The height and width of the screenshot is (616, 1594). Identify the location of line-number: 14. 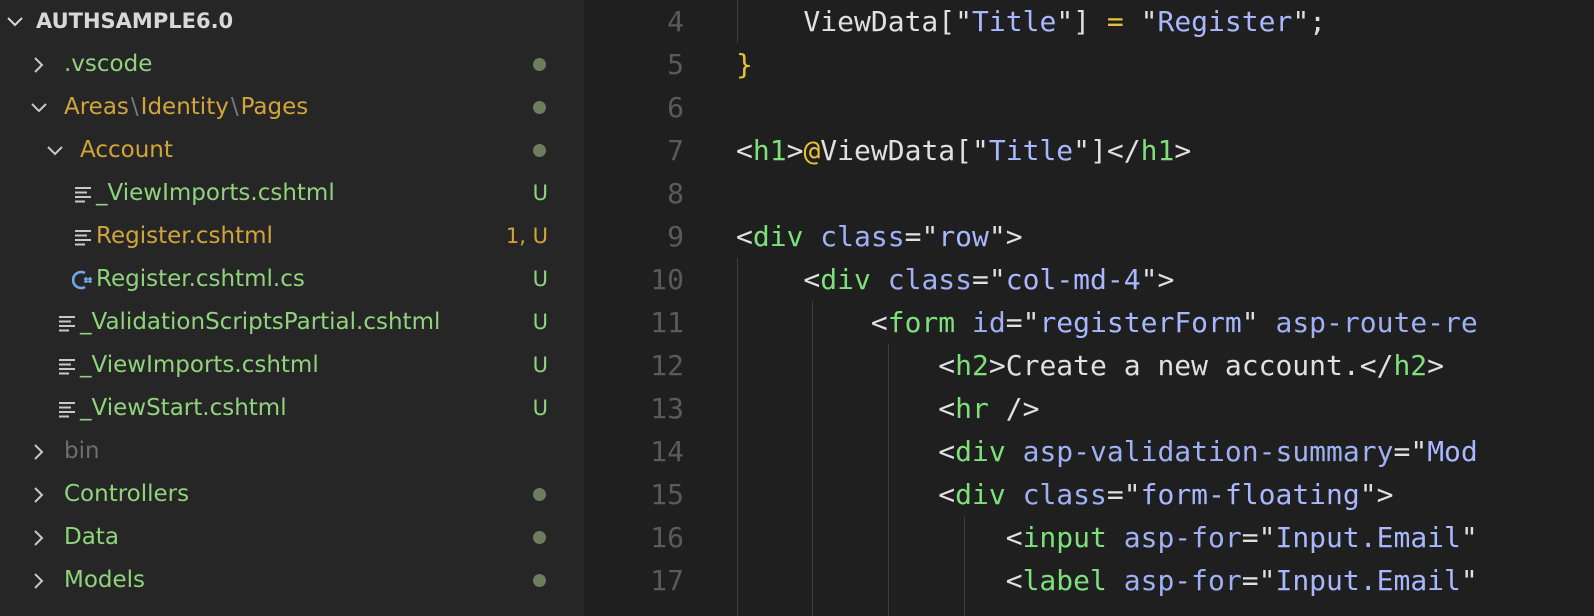
(667, 451).